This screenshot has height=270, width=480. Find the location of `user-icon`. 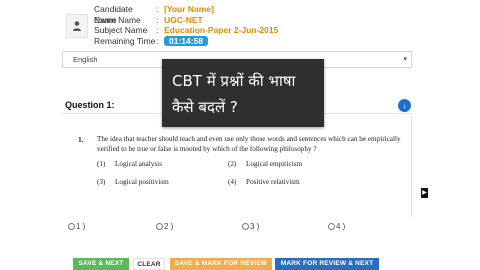

user-icon is located at coordinates (77, 26).